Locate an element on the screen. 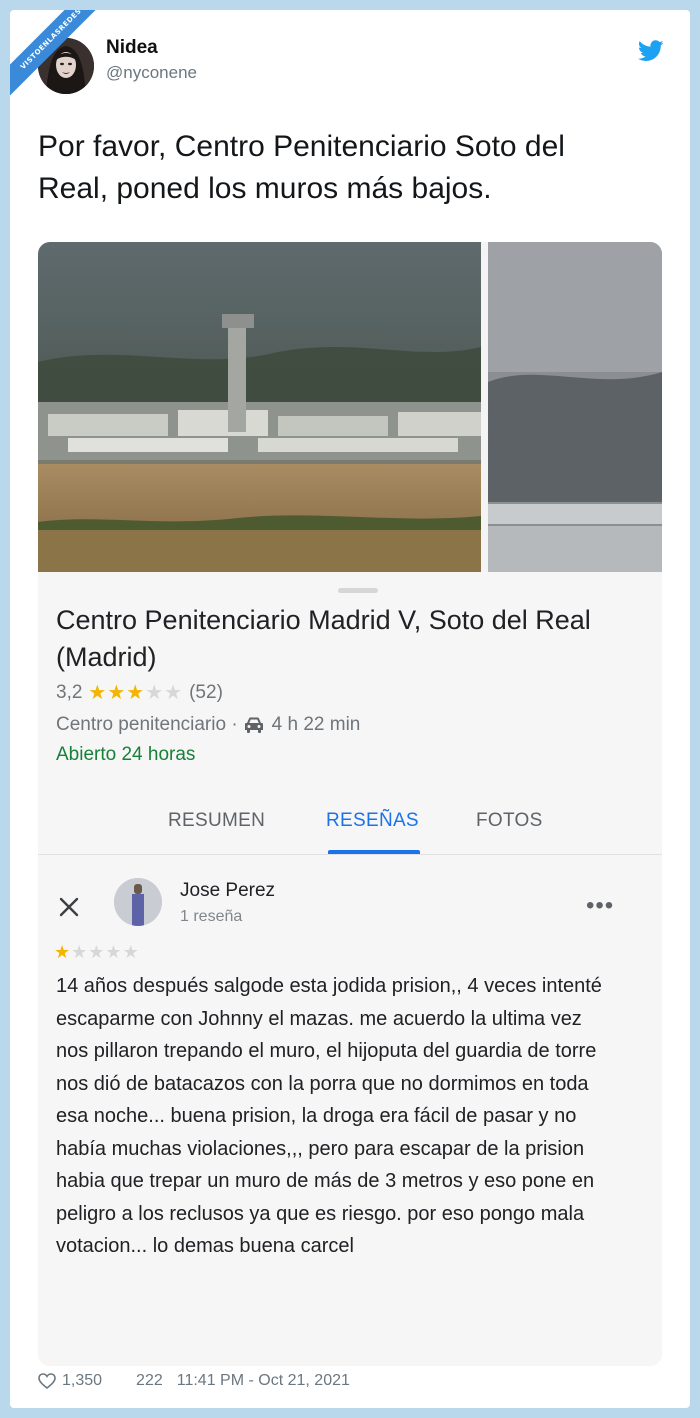 This screenshot has height=1418, width=700. reply-count: 222 is located at coordinates (149, 1381).